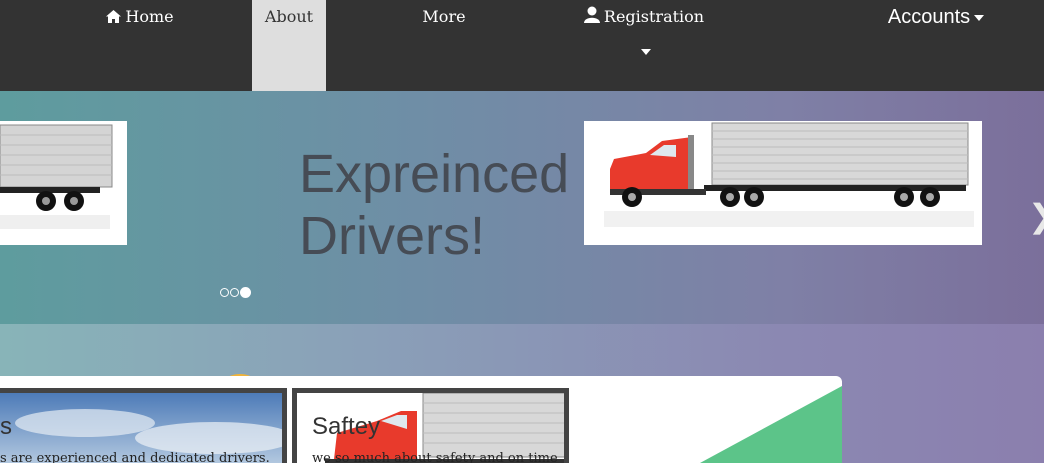 This screenshot has height=463, width=1044. I want to click on nav-home: Home, so click(140, 45).